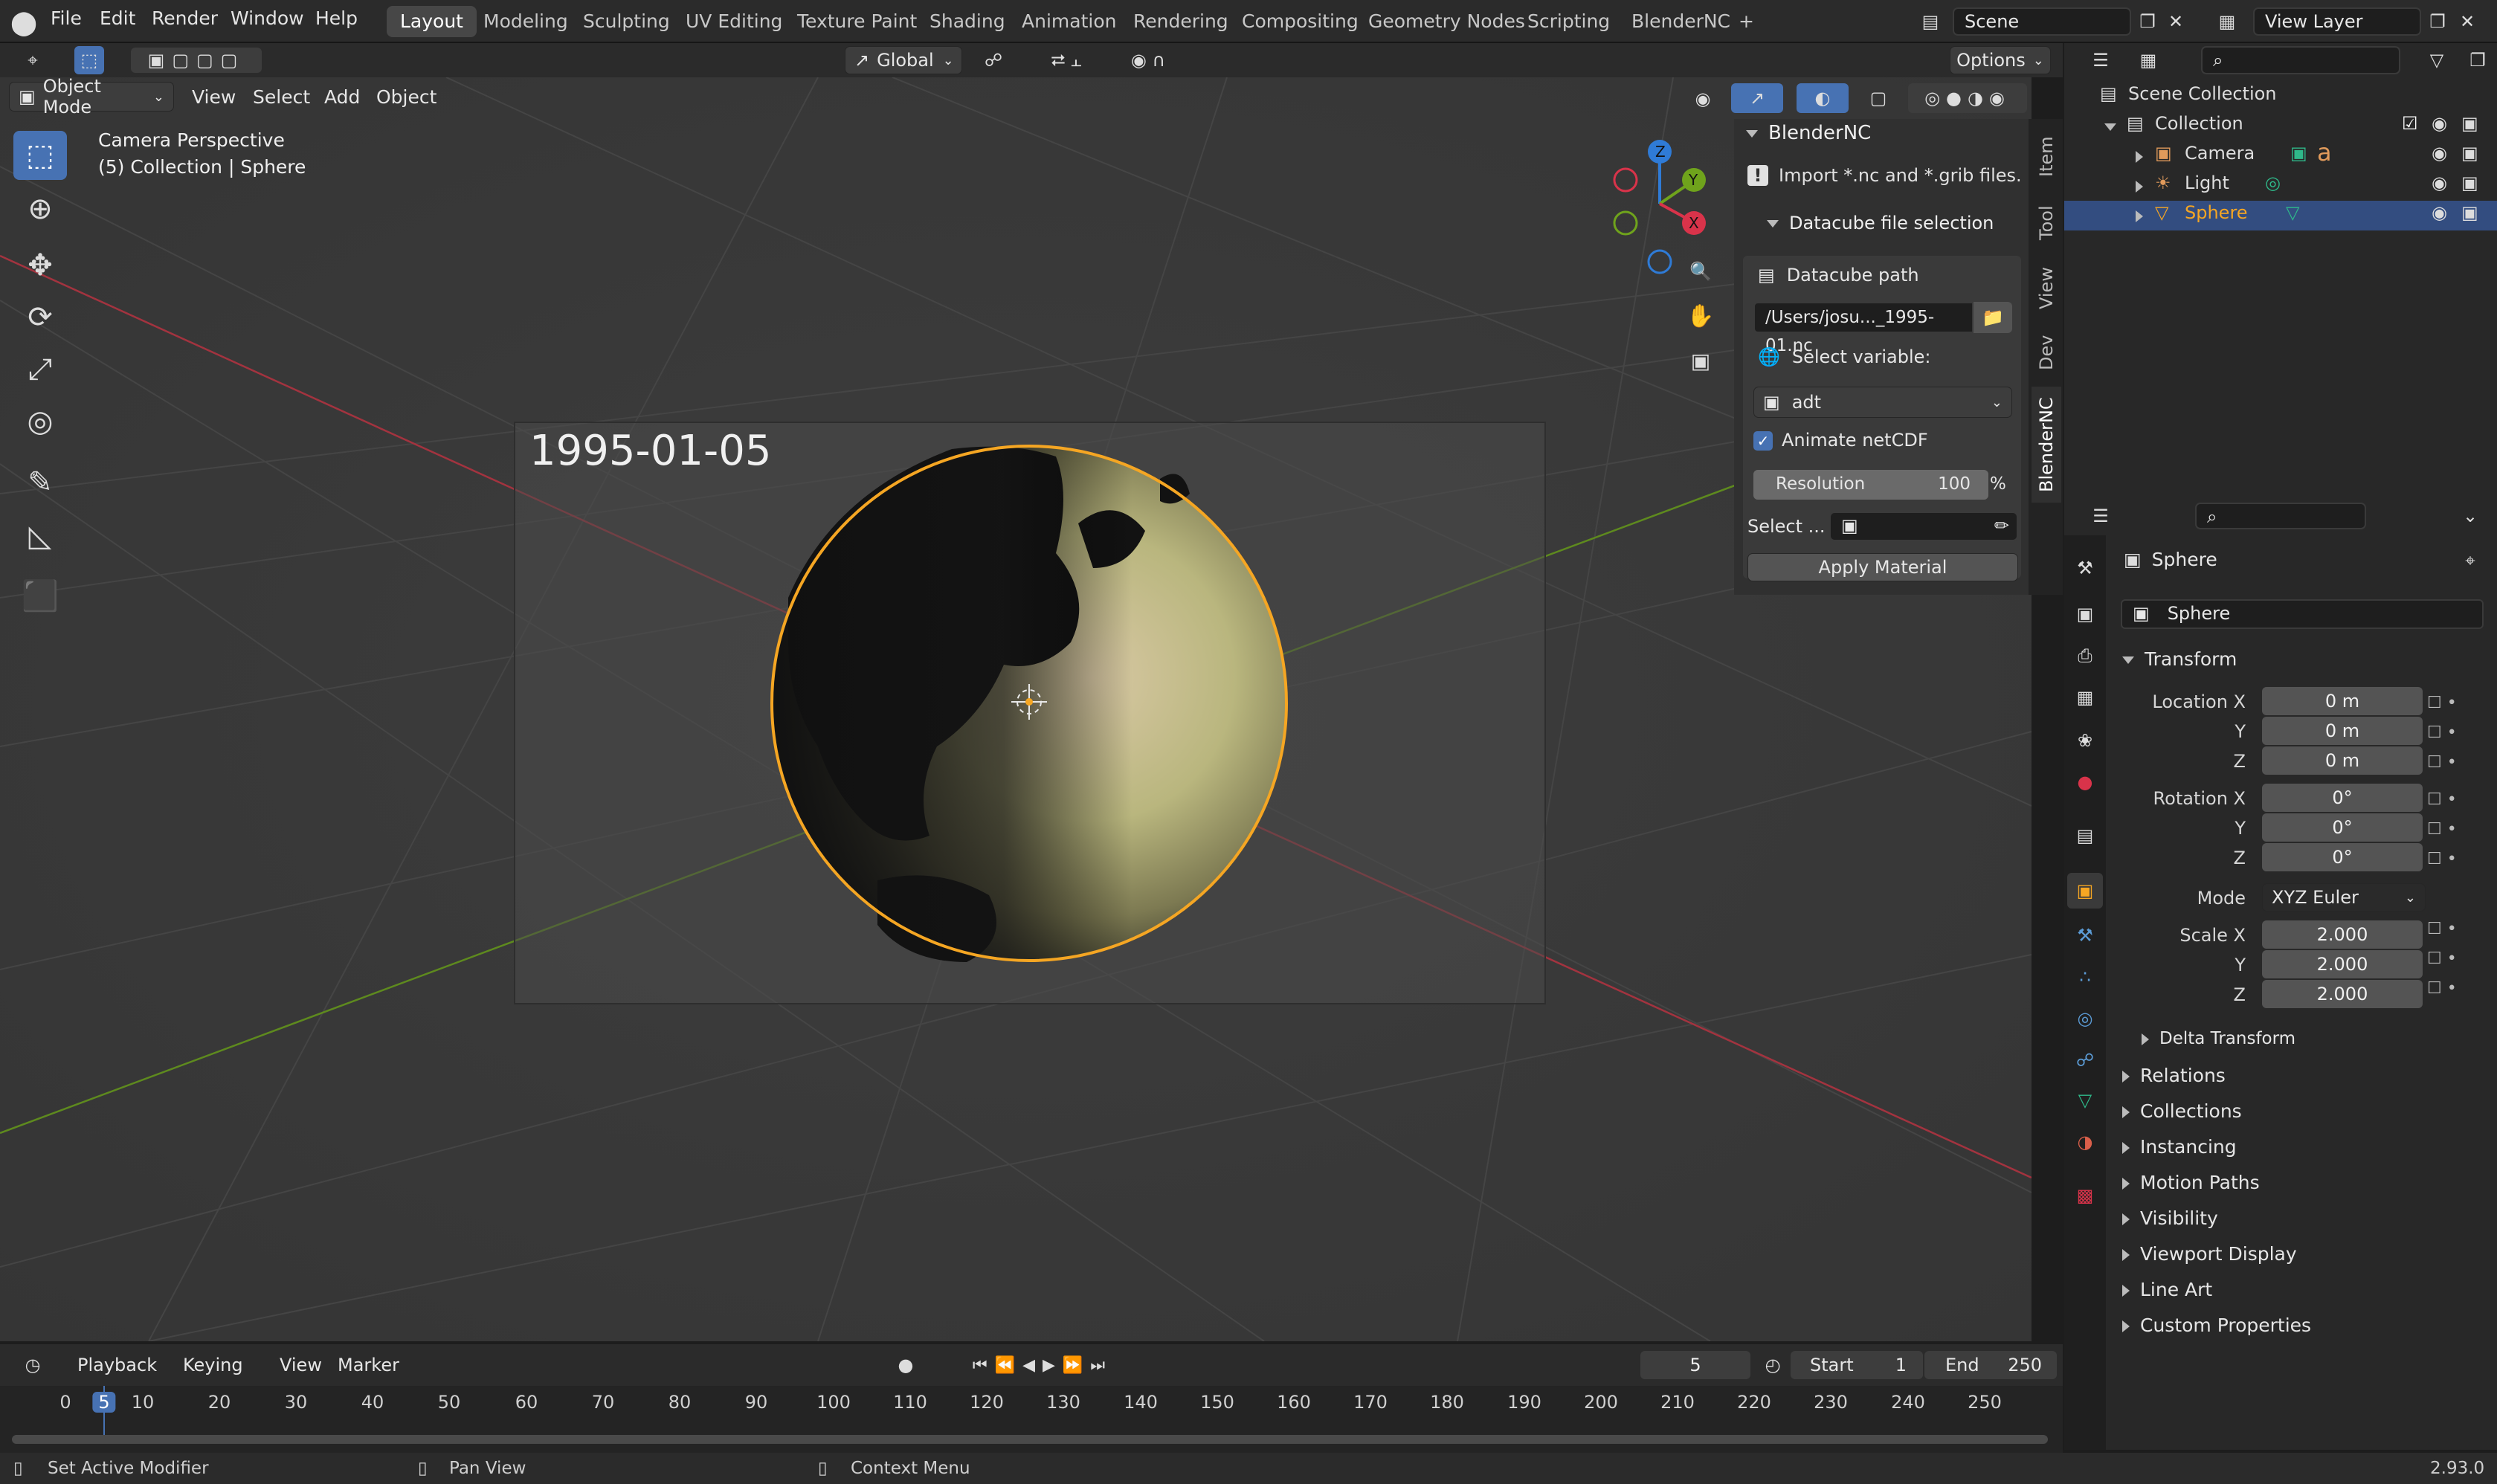 The image size is (2497, 1484). What do you see at coordinates (2191, 1182) in the screenshot?
I see `motion-paths-header: Motion Paths` at bounding box center [2191, 1182].